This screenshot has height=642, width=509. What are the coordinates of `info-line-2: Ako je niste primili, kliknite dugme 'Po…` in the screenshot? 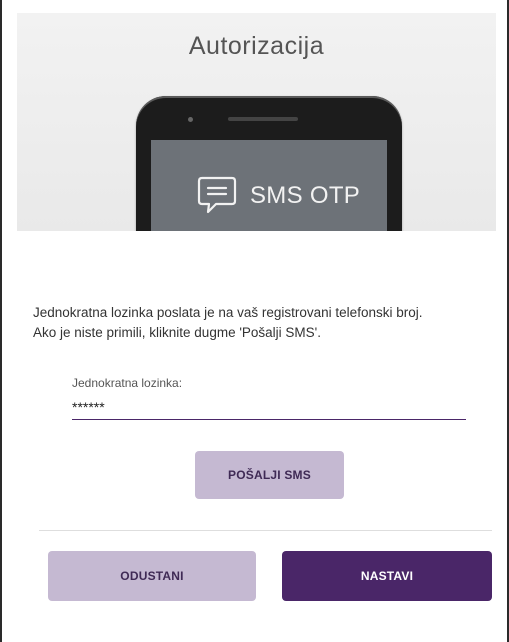 It's located at (177, 332).